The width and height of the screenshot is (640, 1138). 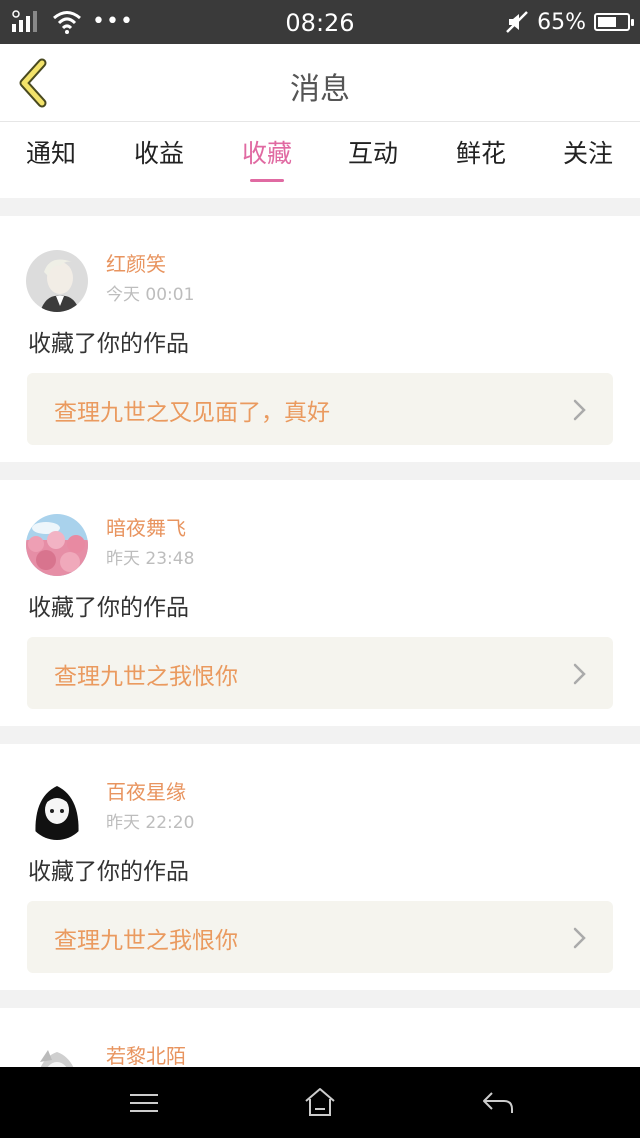 I want to click on tab-interactions: 互动, so click(x=373, y=162).